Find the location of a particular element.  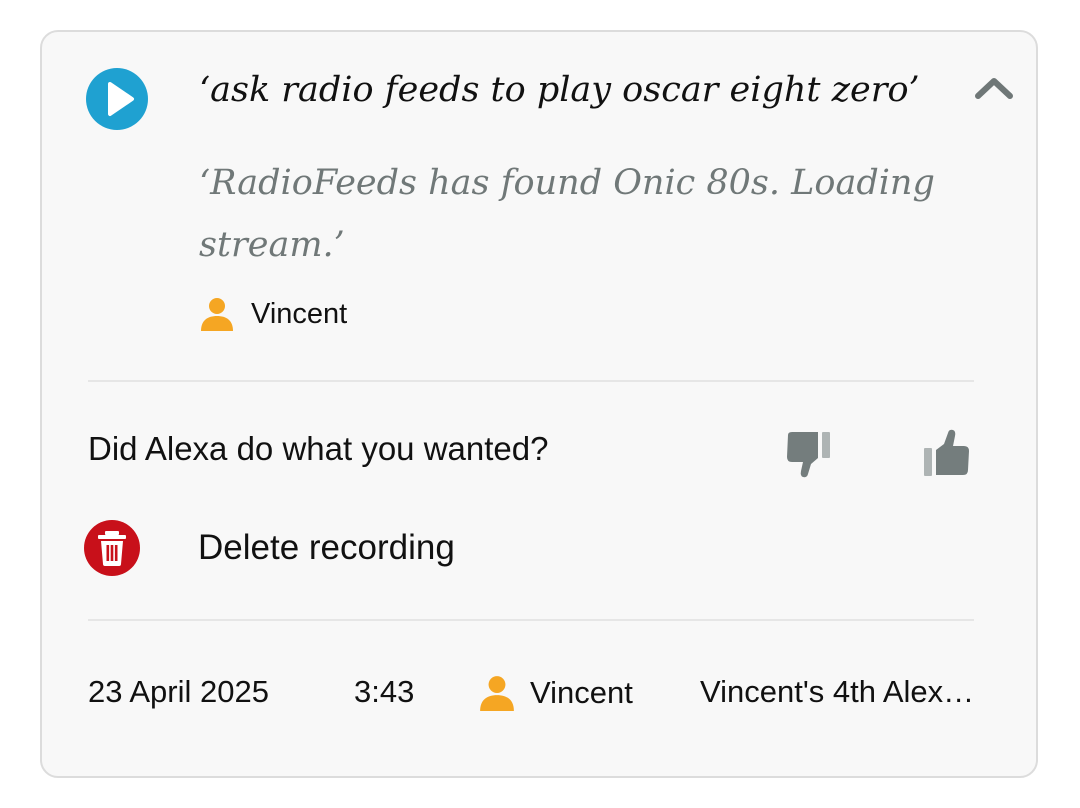

chevron-up-icon is located at coordinates (994, 88).